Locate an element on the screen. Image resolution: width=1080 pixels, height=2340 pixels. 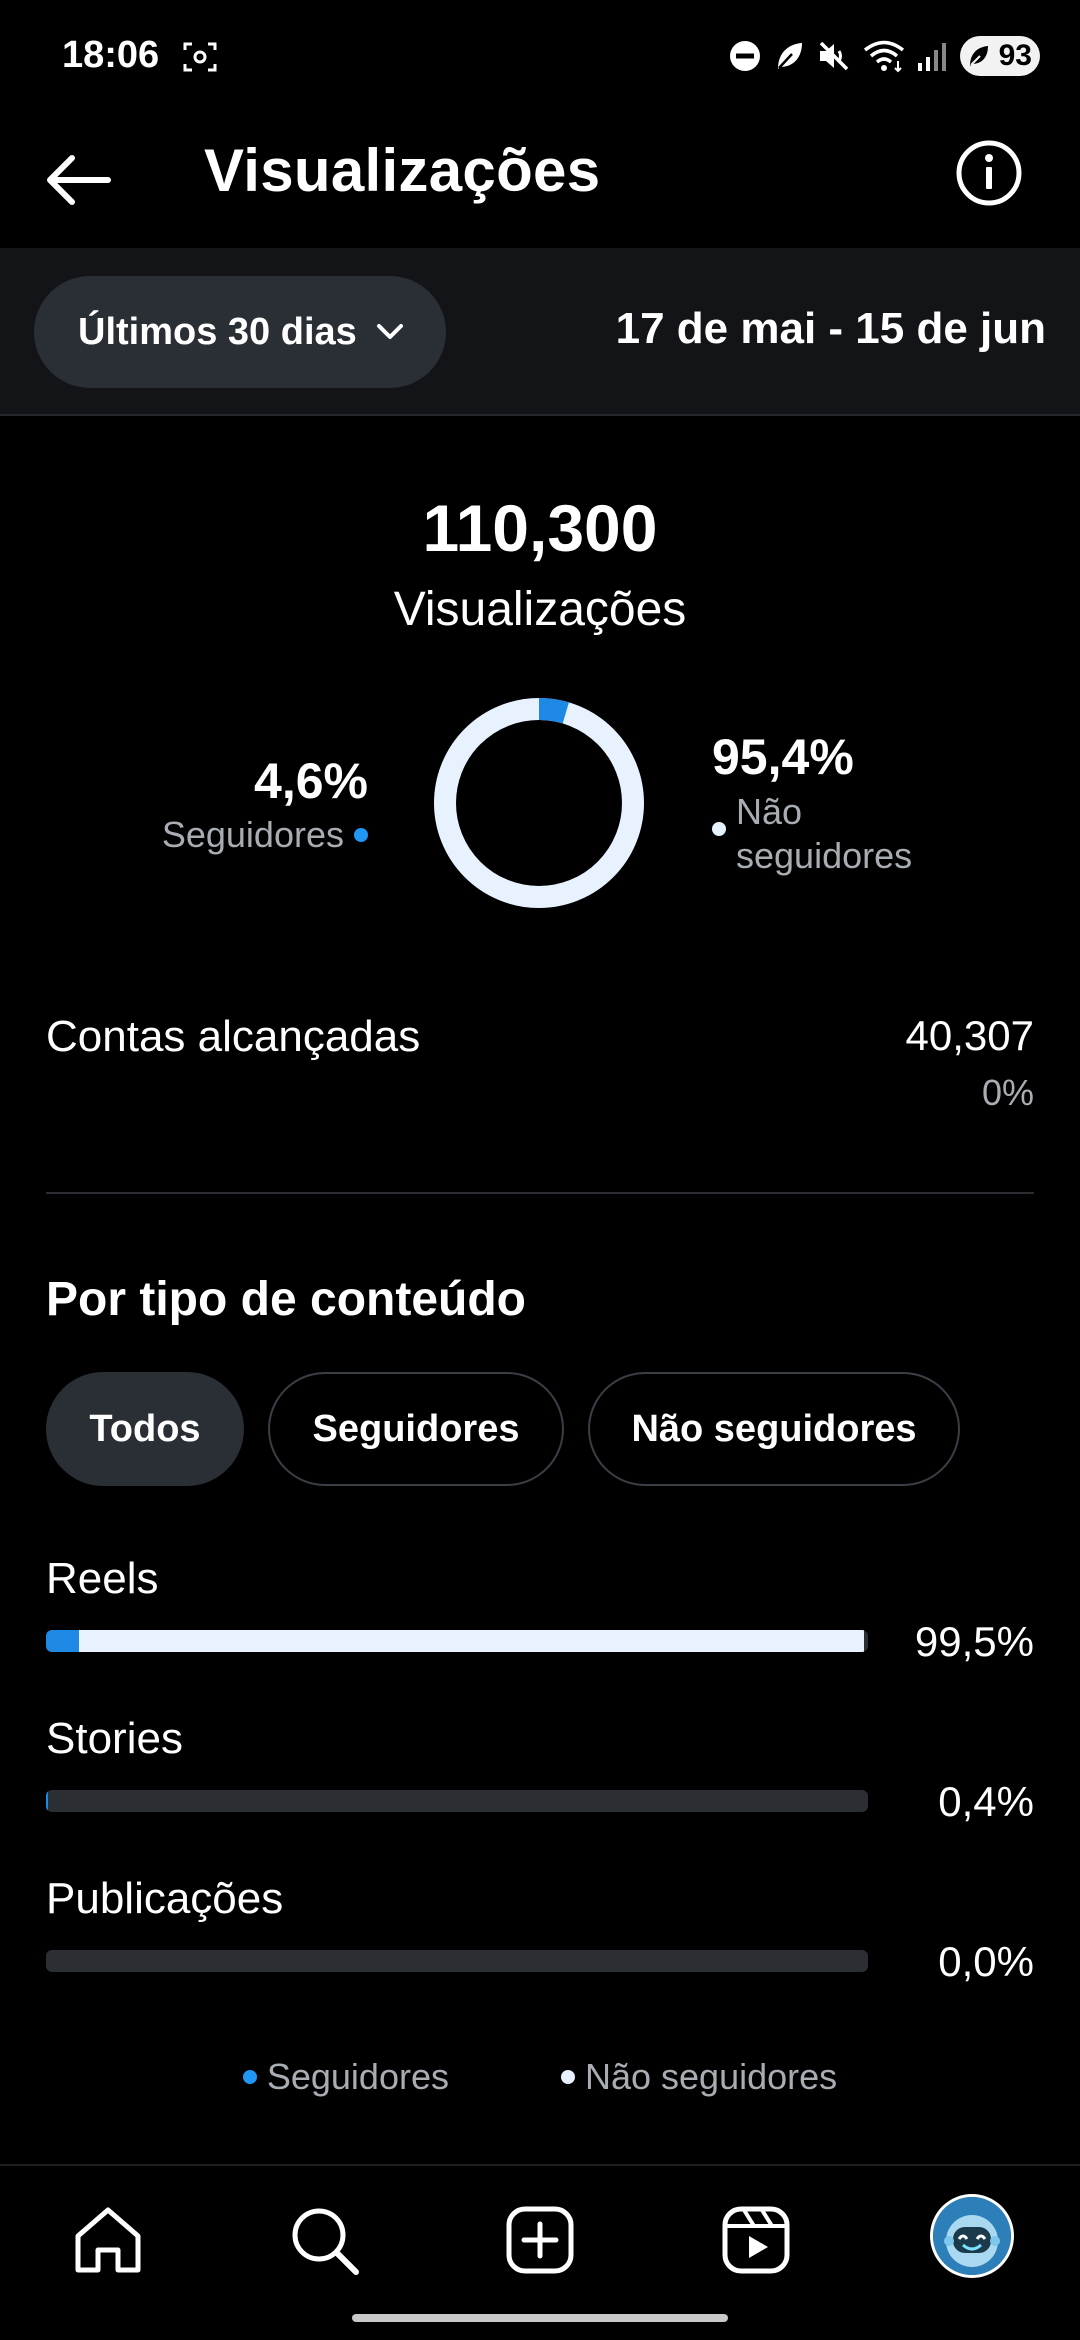
date-range-dropdown: Últimos 30 dias is located at coordinates (240, 332).